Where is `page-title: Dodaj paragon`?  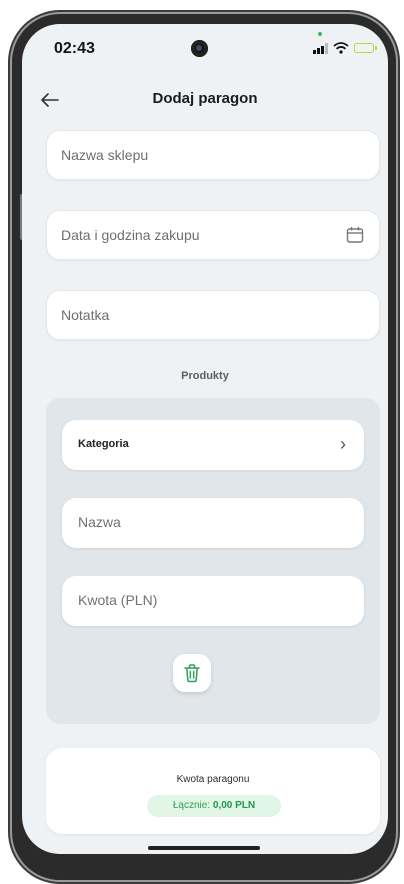 page-title: Dodaj paragon is located at coordinates (205, 98).